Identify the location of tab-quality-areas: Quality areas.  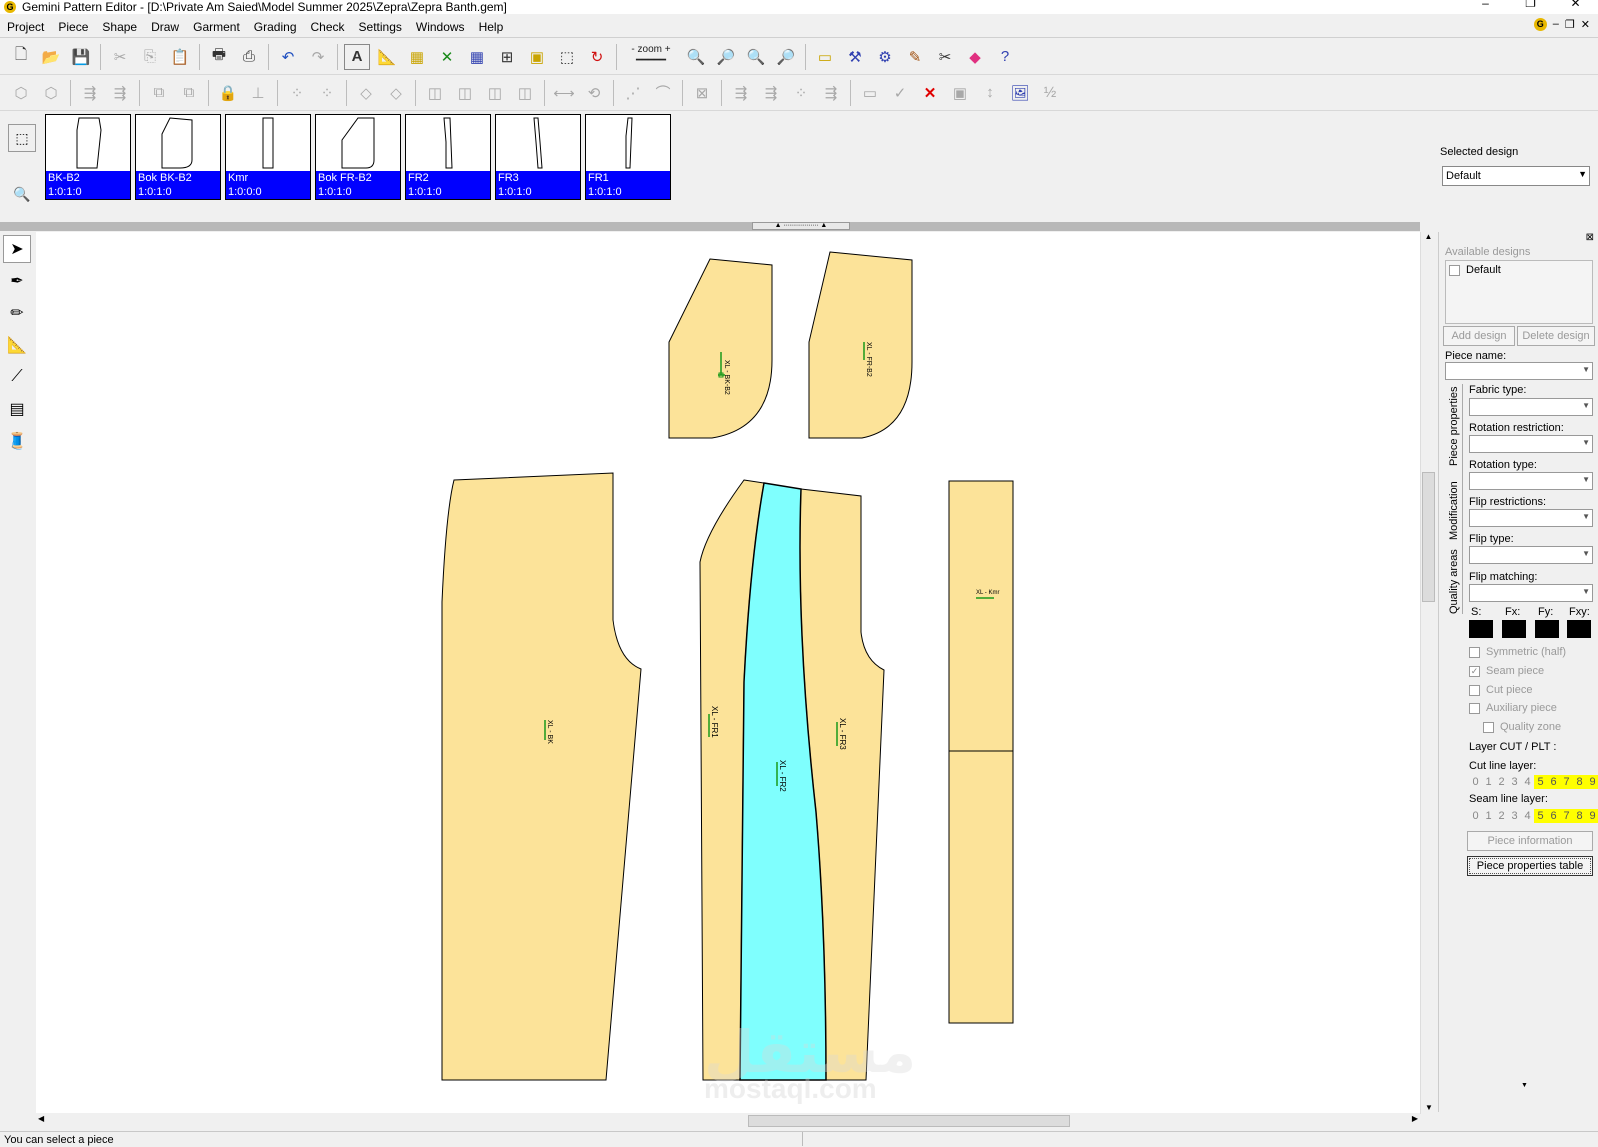
(1454, 578).